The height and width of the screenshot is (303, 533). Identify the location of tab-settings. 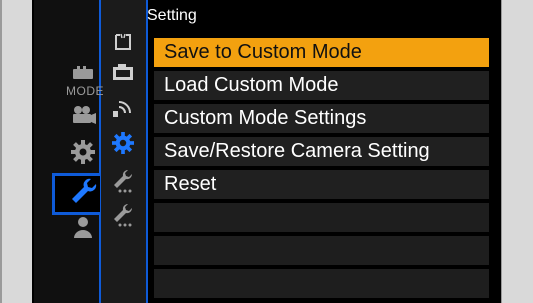
(83, 154).